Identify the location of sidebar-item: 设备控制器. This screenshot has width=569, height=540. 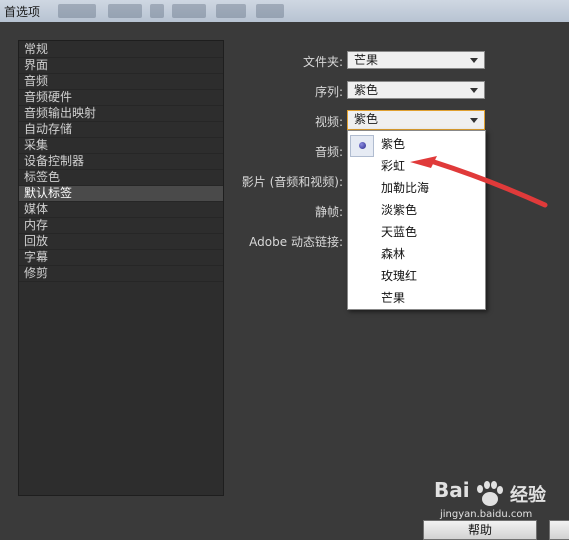
(121, 162).